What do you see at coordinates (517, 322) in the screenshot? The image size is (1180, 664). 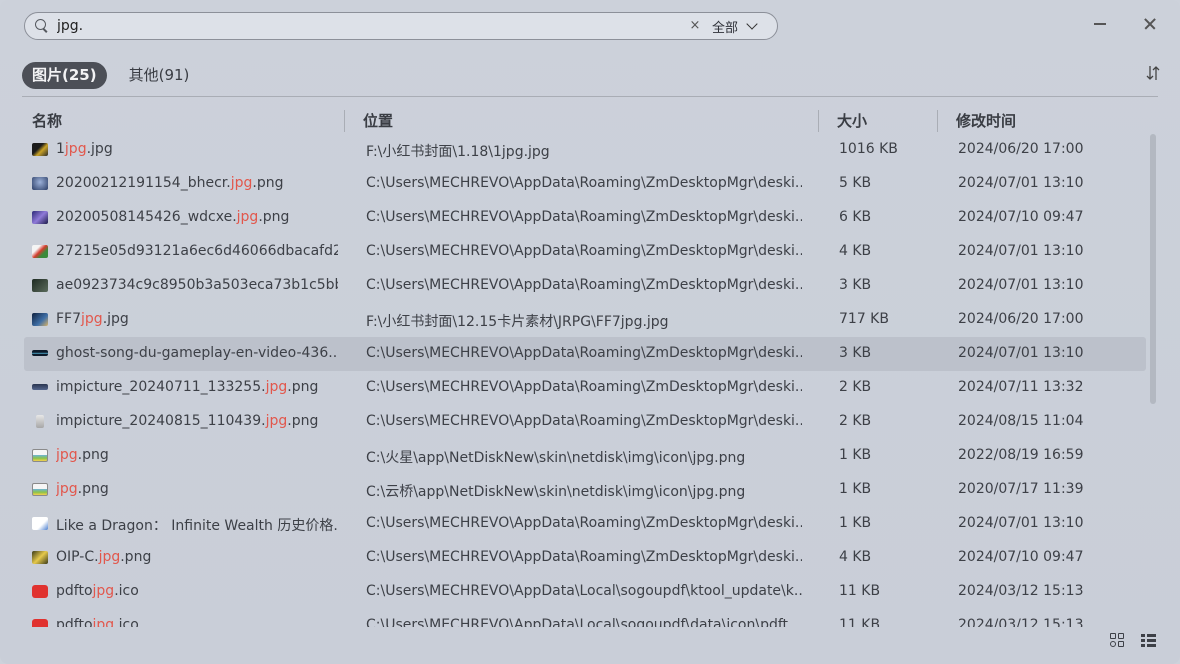 I see `file-location: F:\小红书封面\12.15卡片素材\JRPG\FF7jpg.jpg` at bounding box center [517, 322].